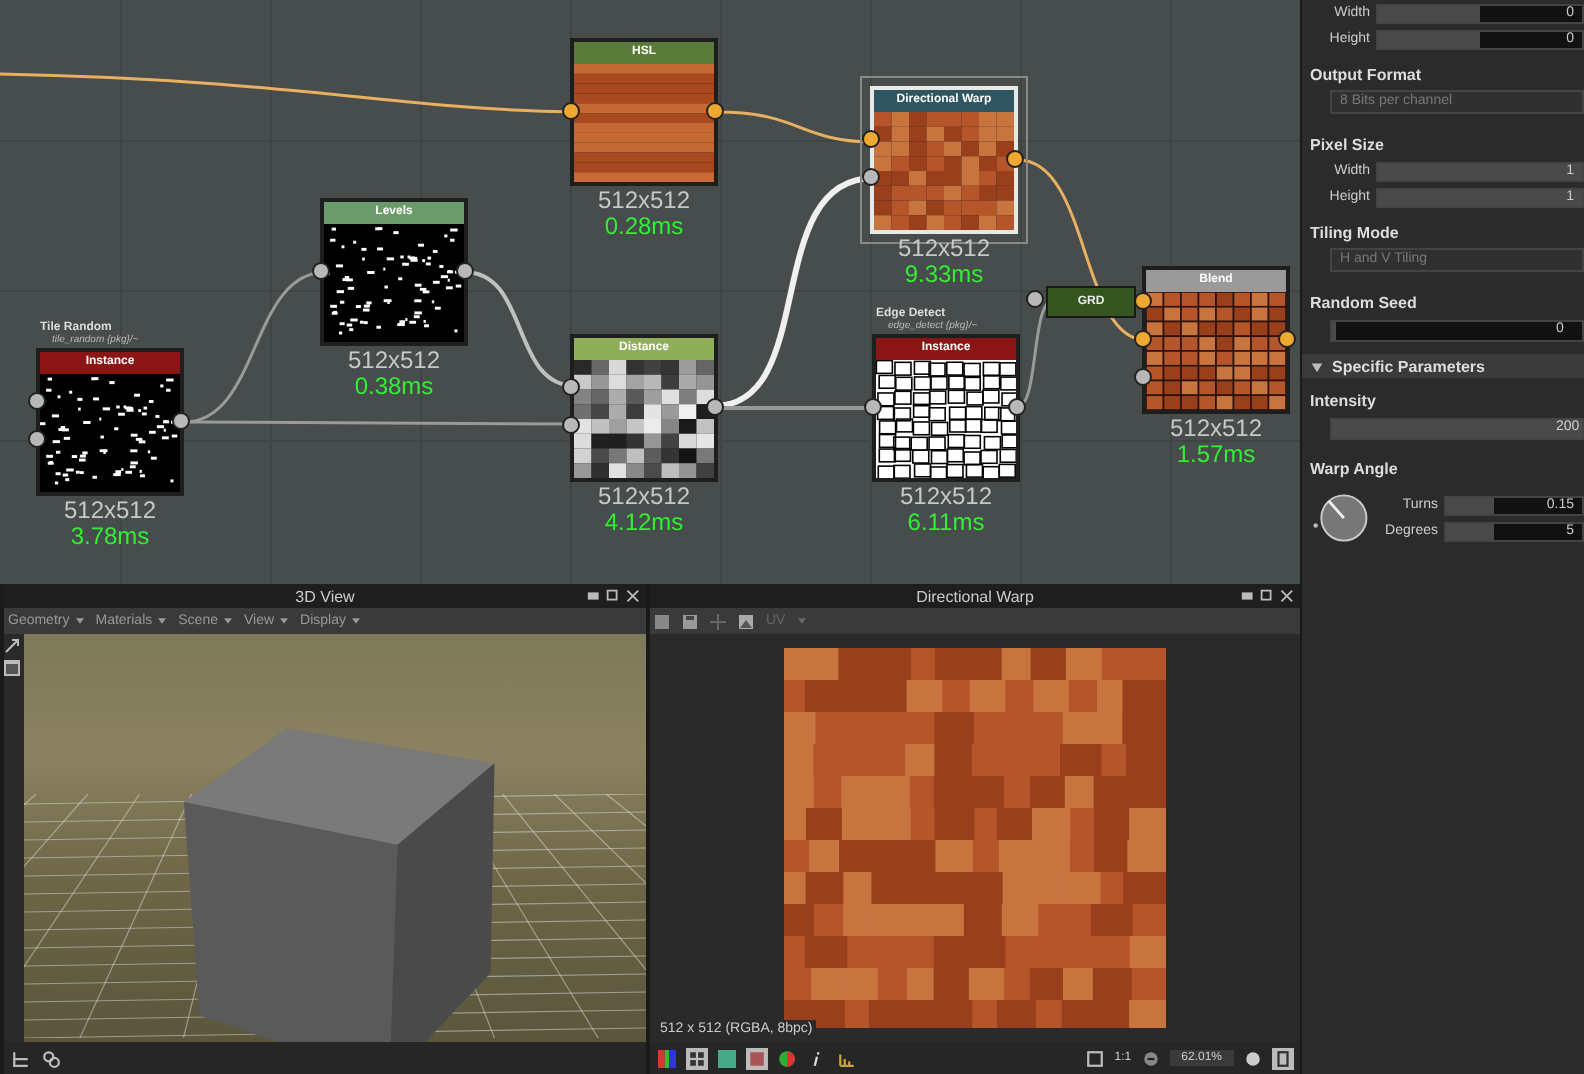 This screenshot has width=1584, height=1074. What do you see at coordinates (1355, 470) in the screenshot?
I see `parameter-group-title: Warp Angle` at bounding box center [1355, 470].